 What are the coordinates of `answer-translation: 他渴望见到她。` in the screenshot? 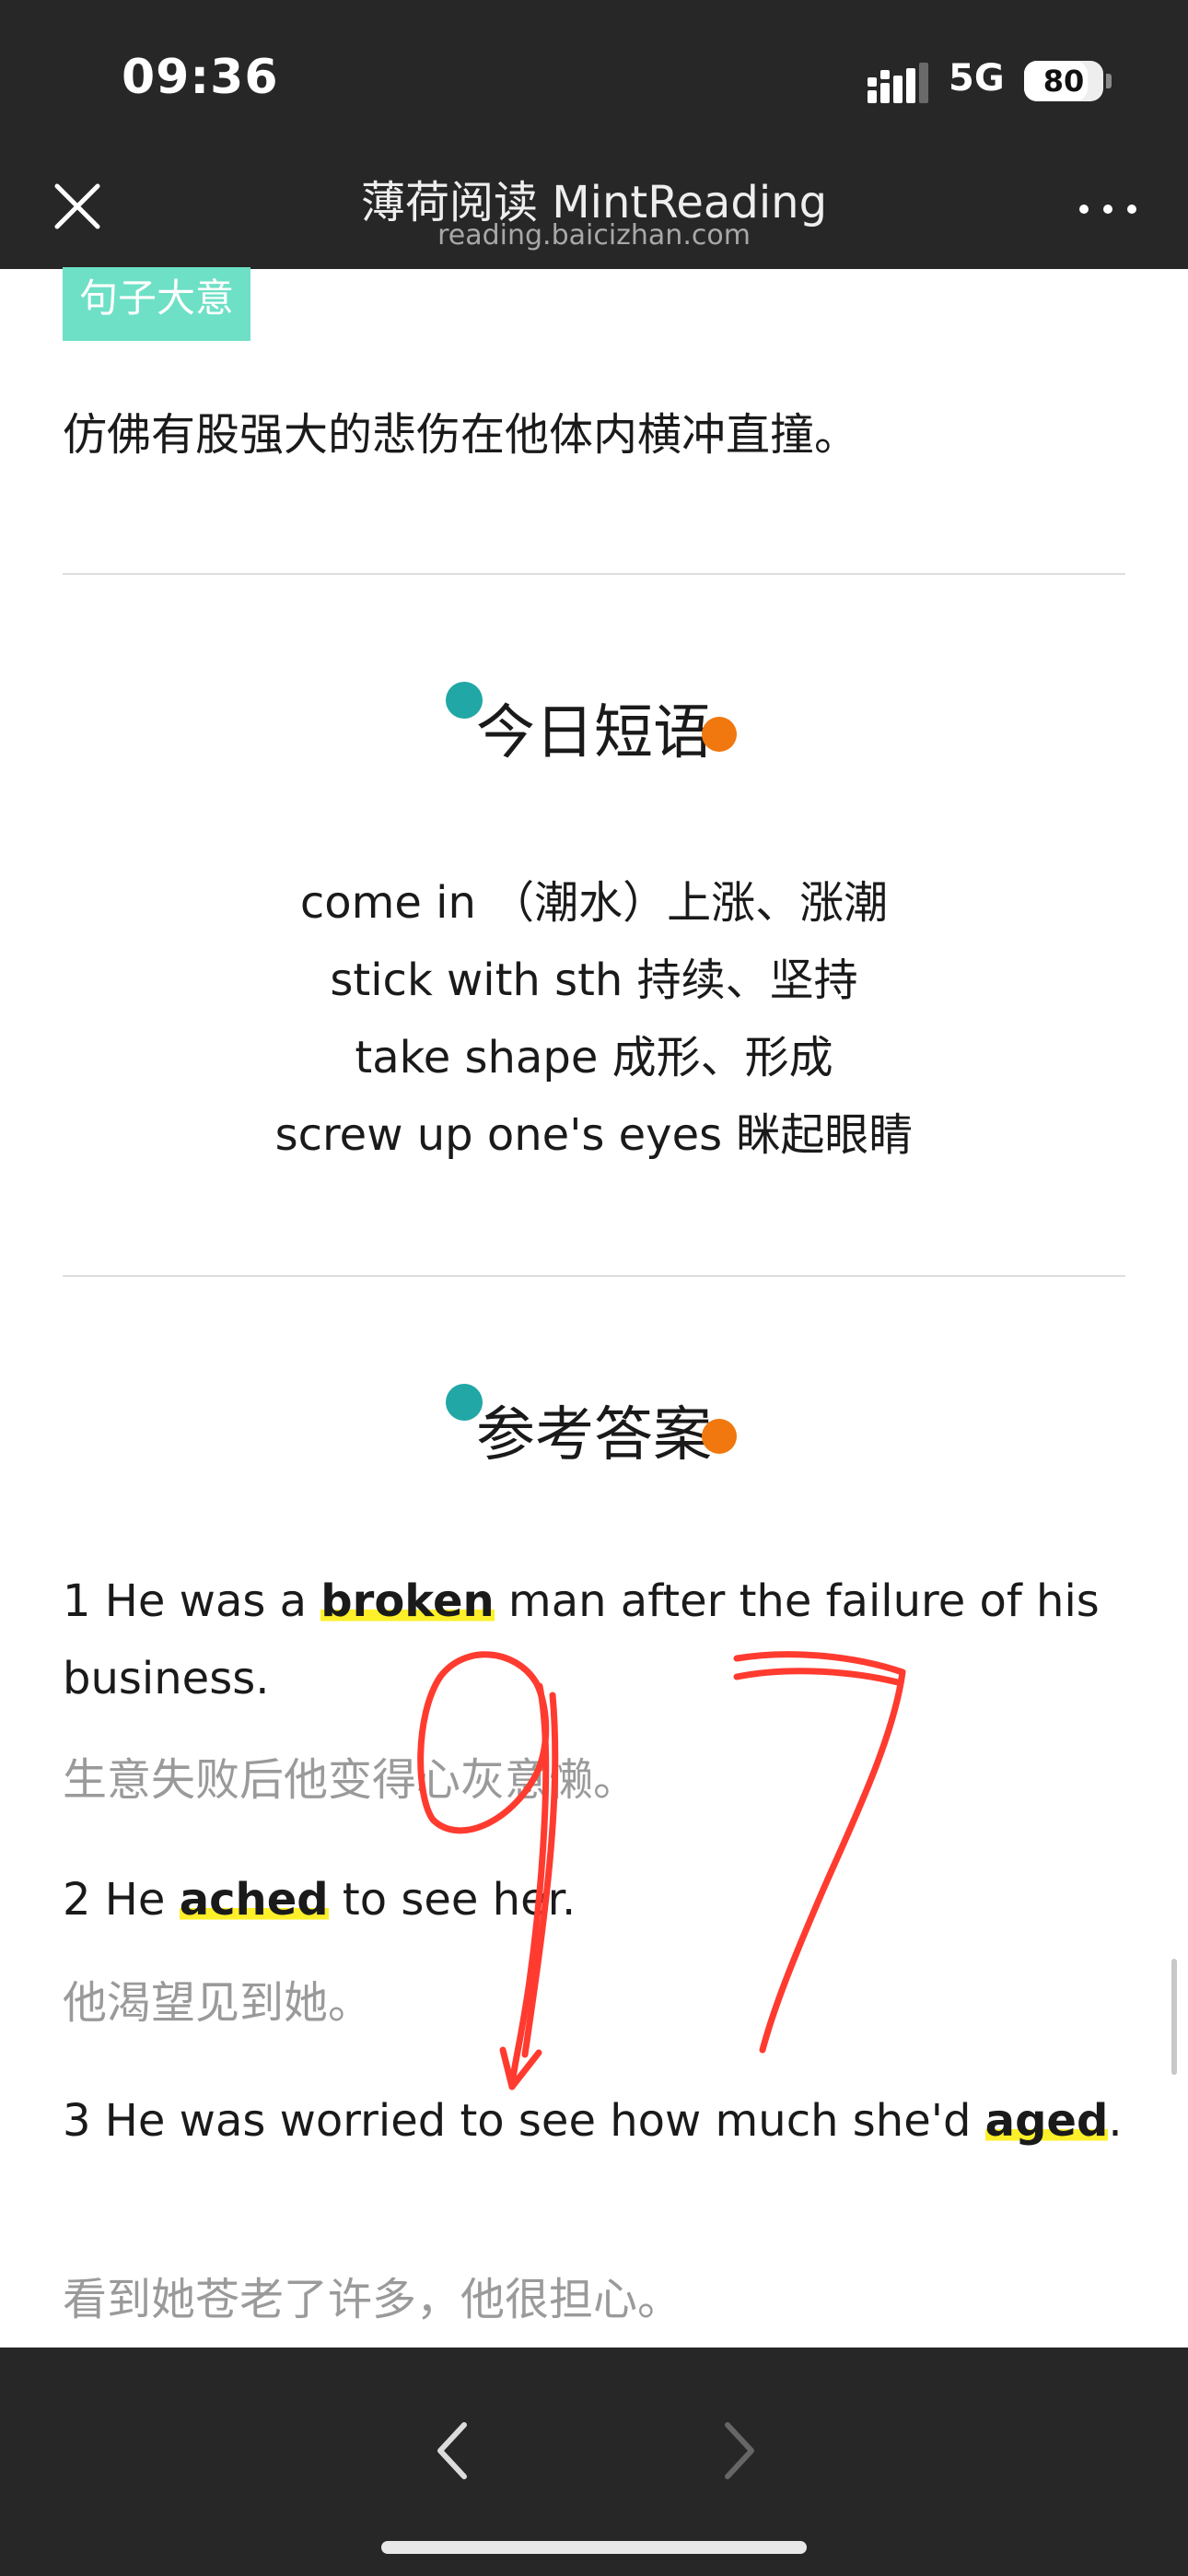 It's located at (218, 2003).